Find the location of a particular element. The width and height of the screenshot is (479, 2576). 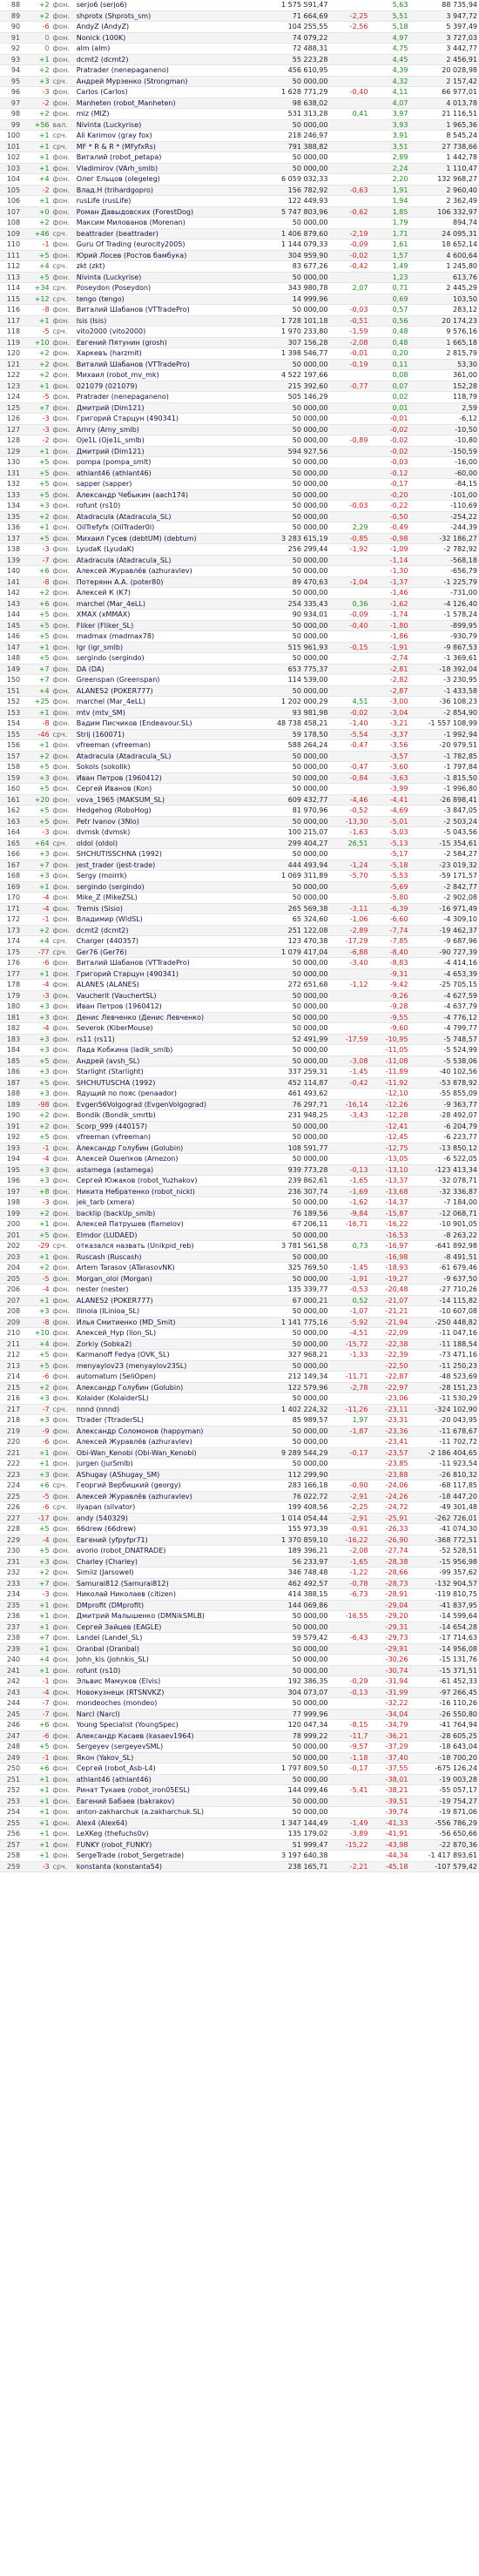

participant-name: ALANES (ALANES) is located at coordinates (163, 985).